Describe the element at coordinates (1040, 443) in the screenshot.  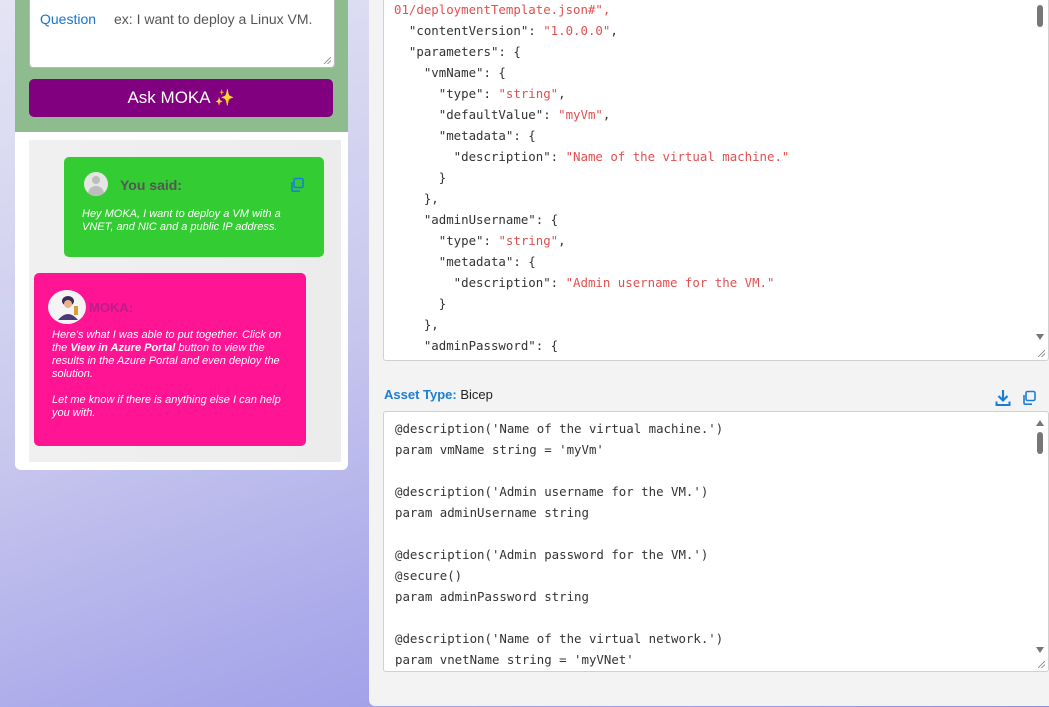
I see `bicep-scroll-thumb` at that location.